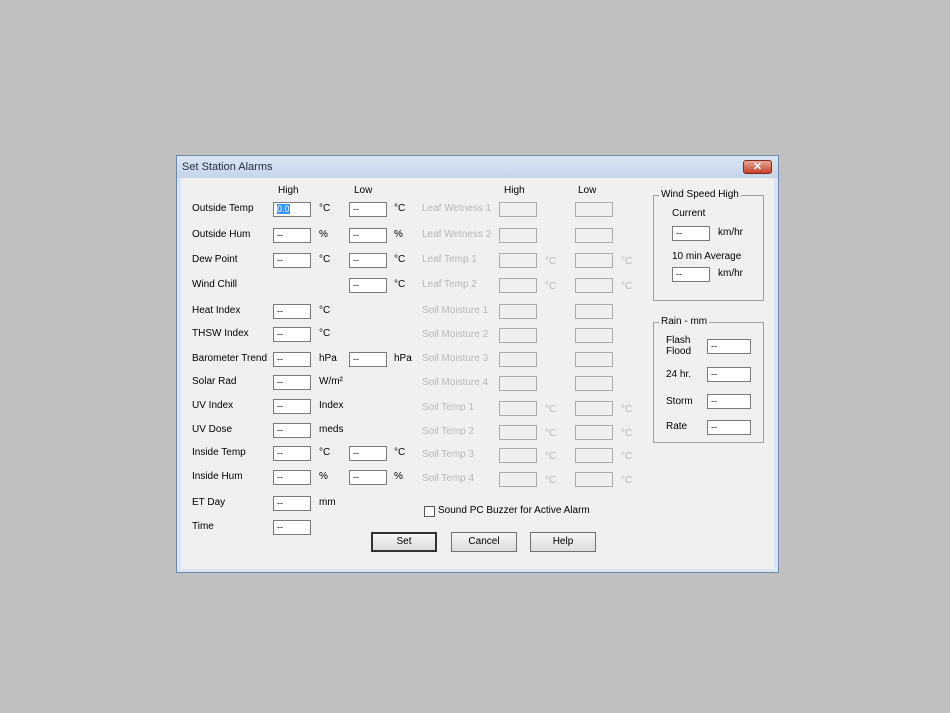 The image size is (950, 713). Describe the element at coordinates (449, 259) in the screenshot. I see `extra-alarm-label: Leaf Temp 1` at that location.